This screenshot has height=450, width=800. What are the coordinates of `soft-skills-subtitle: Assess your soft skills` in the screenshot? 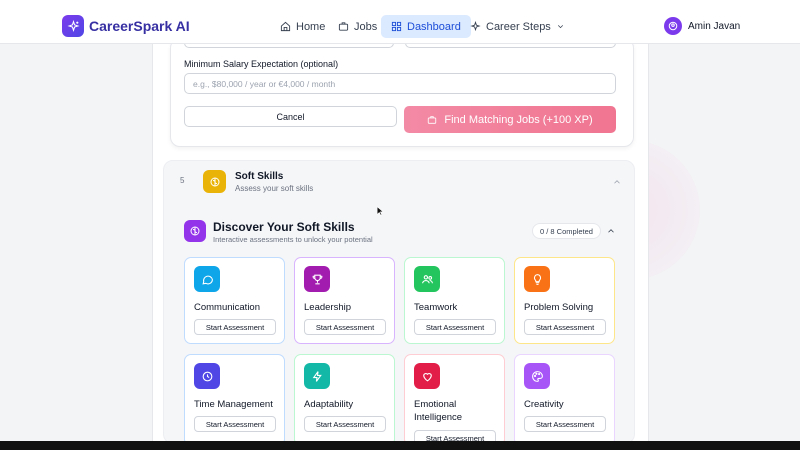 It's located at (274, 188).